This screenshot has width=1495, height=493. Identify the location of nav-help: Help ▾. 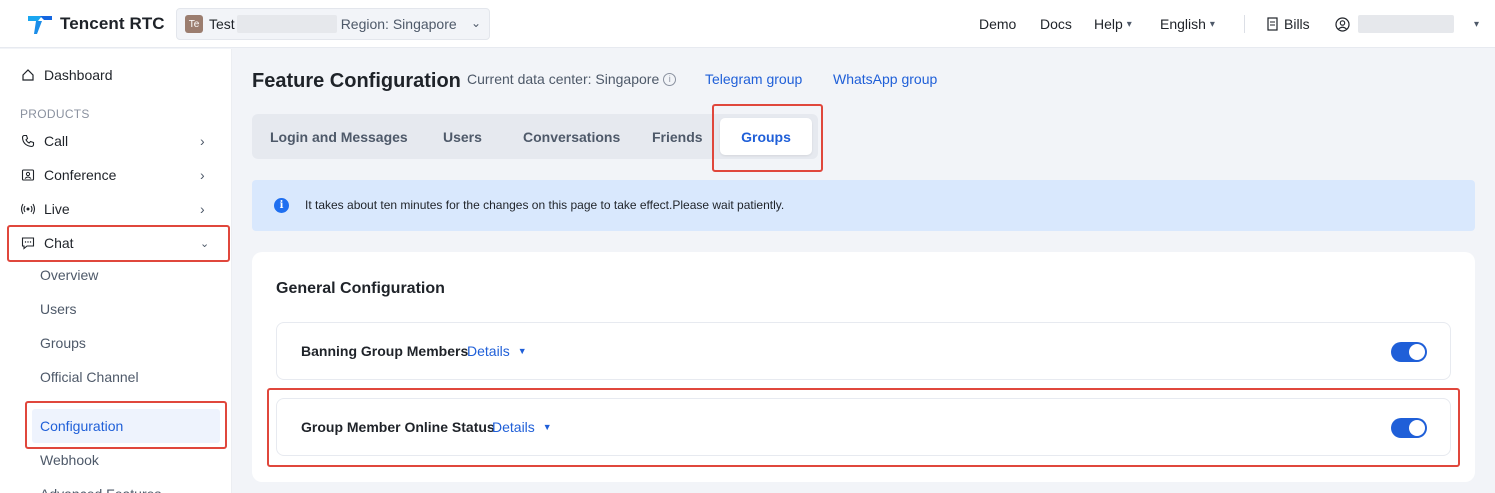
(1113, 24).